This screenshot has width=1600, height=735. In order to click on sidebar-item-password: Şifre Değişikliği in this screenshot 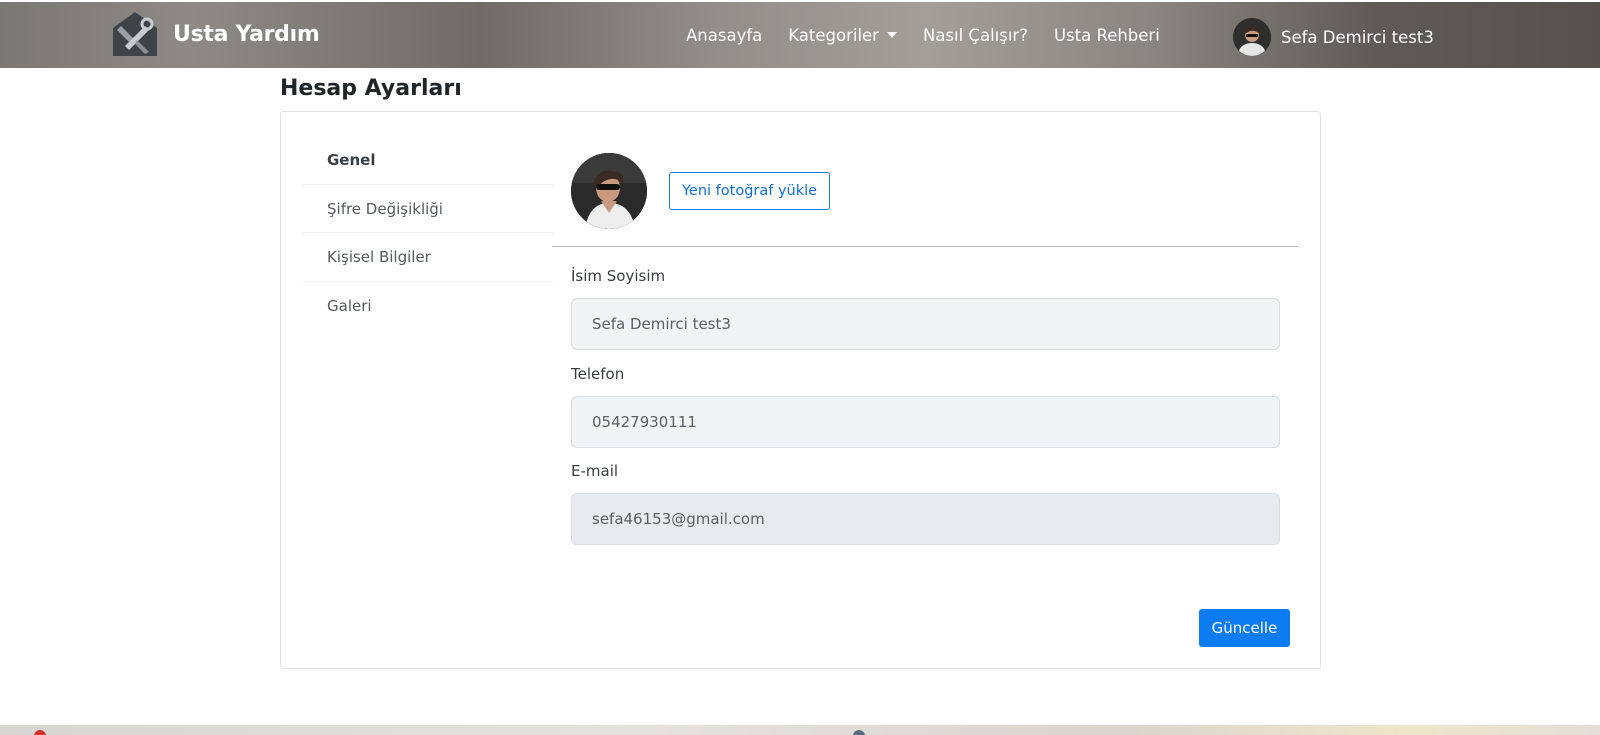, I will do `click(428, 209)`.